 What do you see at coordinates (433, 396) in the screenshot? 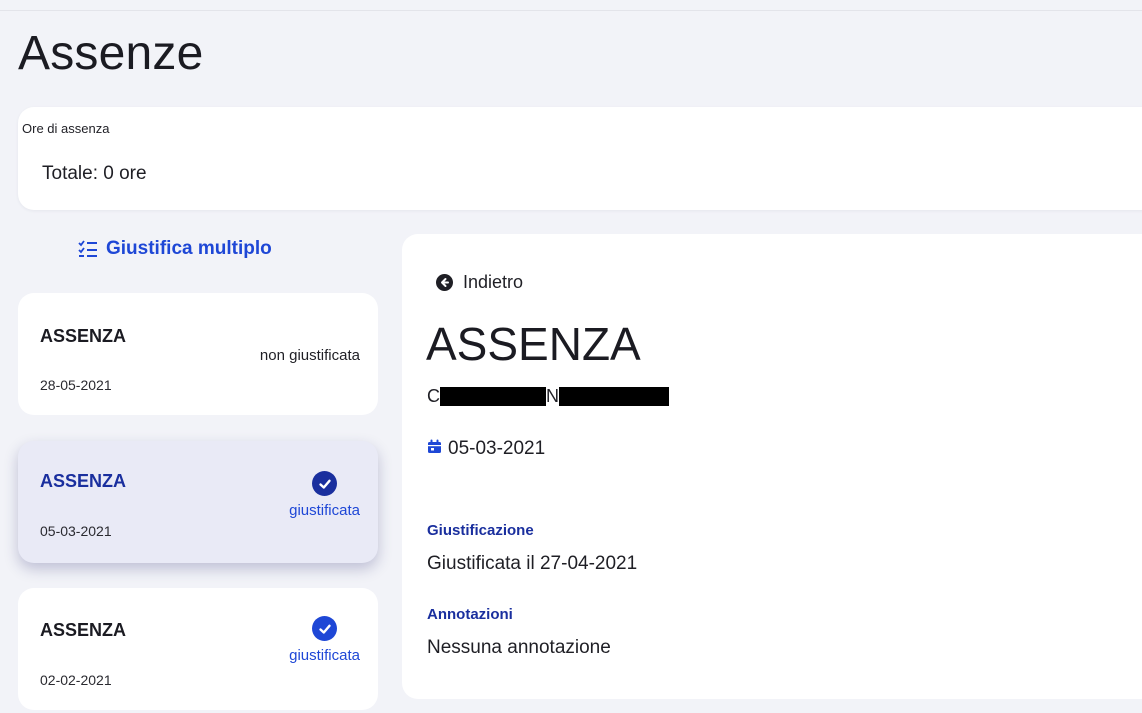
I see `student-name-initial: C` at bounding box center [433, 396].